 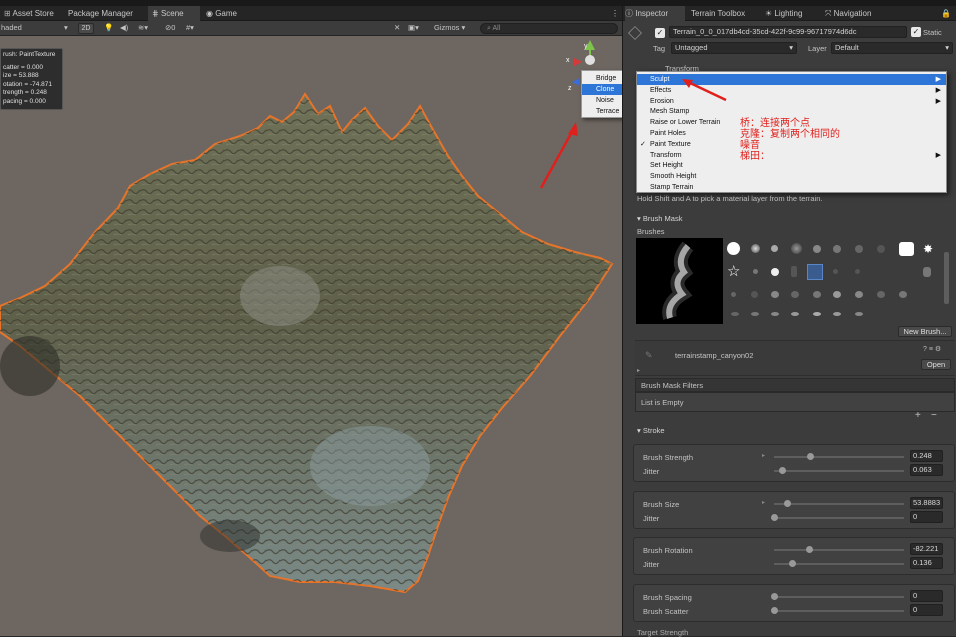 I want to click on layer-dropdown: Default ▾, so click(x=892, y=48).